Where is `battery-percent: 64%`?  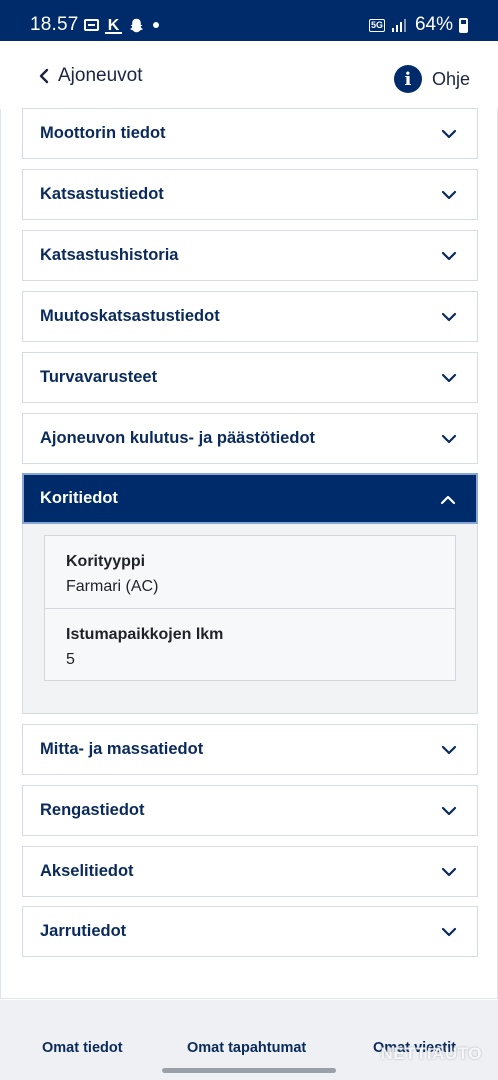
battery-percent: 64% is located at coordinates (433, 24).